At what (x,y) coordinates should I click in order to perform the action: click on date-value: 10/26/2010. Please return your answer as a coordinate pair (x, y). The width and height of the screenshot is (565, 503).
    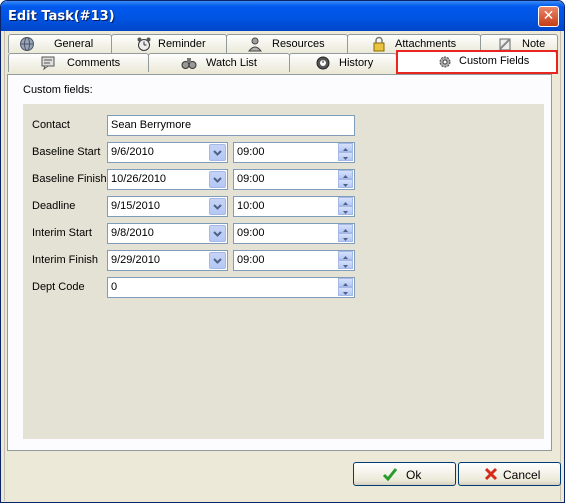
    Looking at the image, I should click on (139, 179).